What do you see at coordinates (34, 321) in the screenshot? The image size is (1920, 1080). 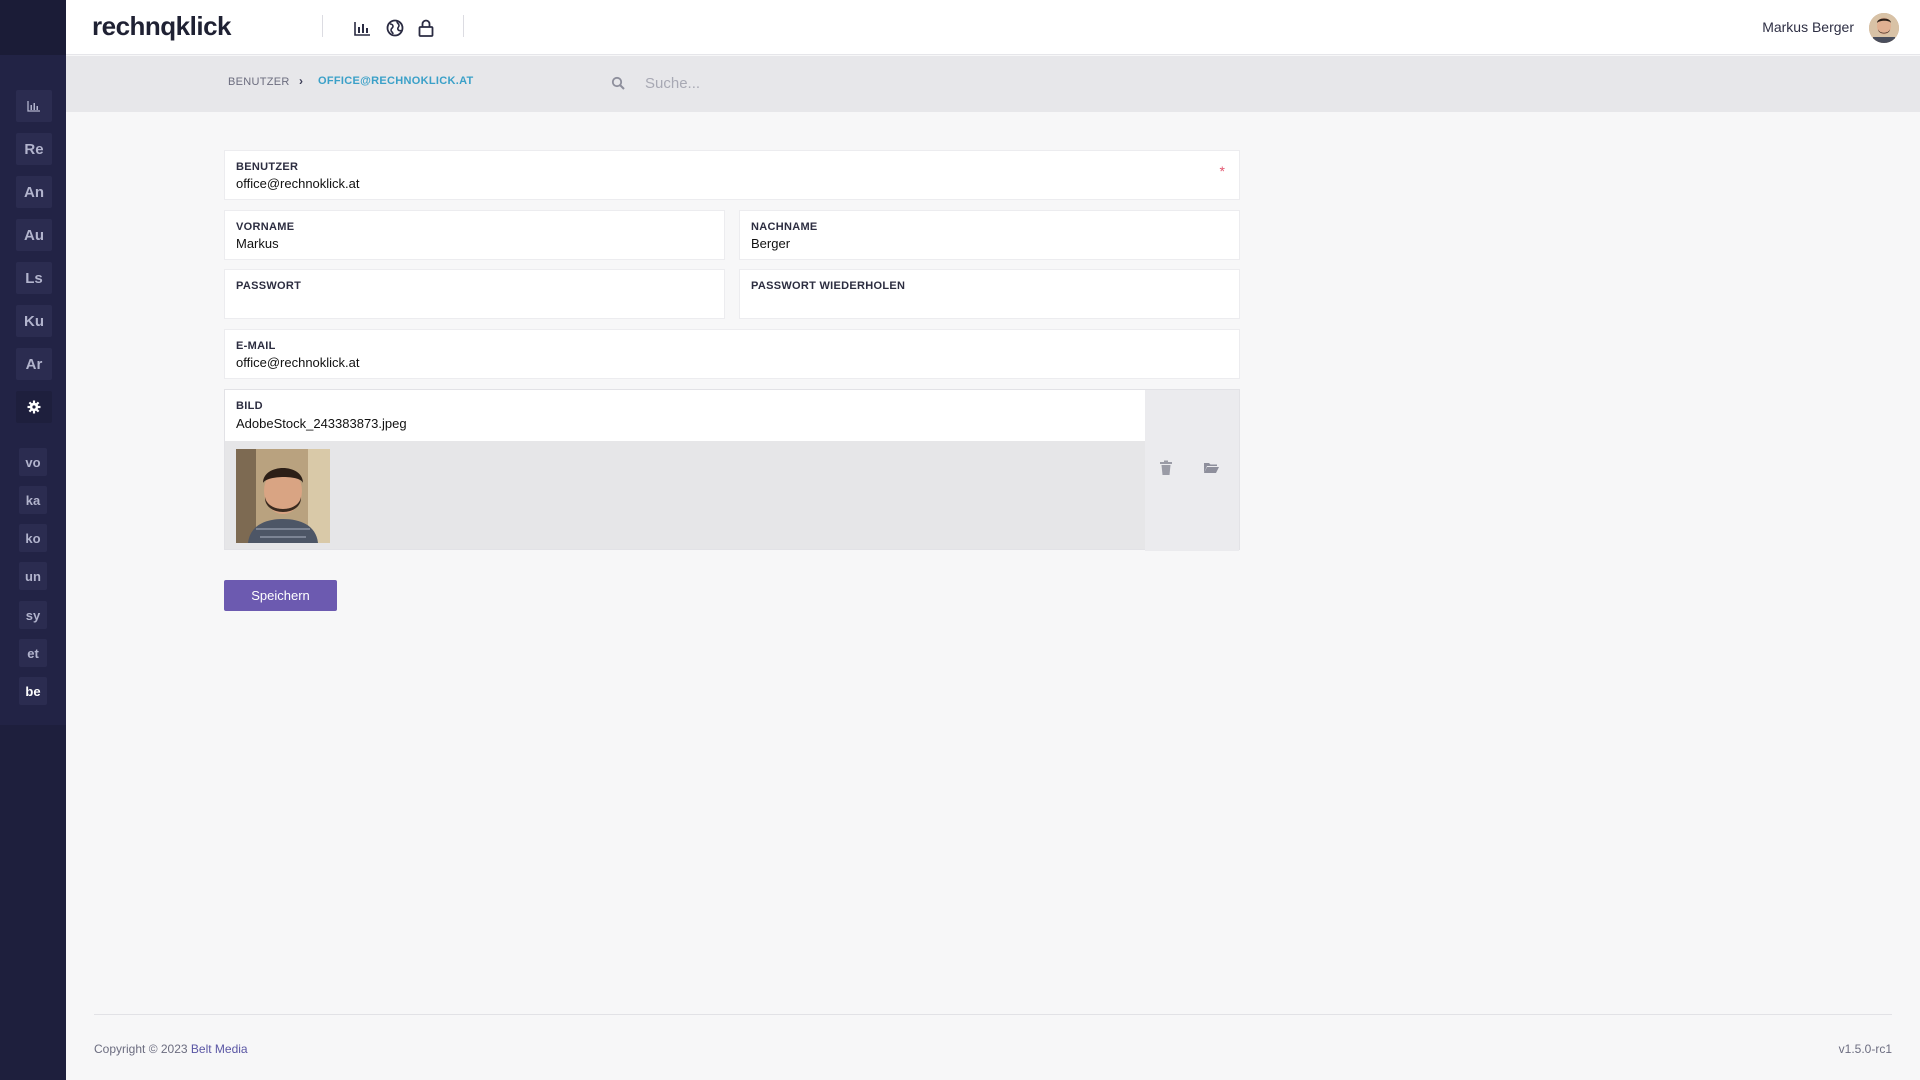 I see `sidebar-item-ku: Ku` at bounding box center [34, 321].